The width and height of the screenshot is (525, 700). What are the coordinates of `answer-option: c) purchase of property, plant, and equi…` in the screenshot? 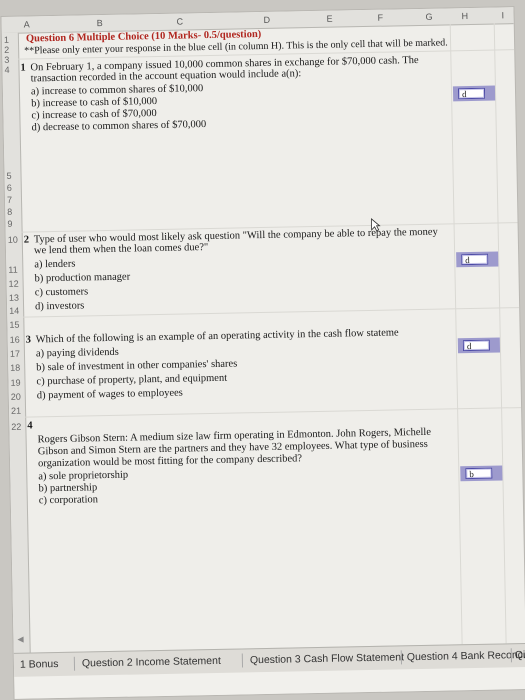 It's located at (132, 380).